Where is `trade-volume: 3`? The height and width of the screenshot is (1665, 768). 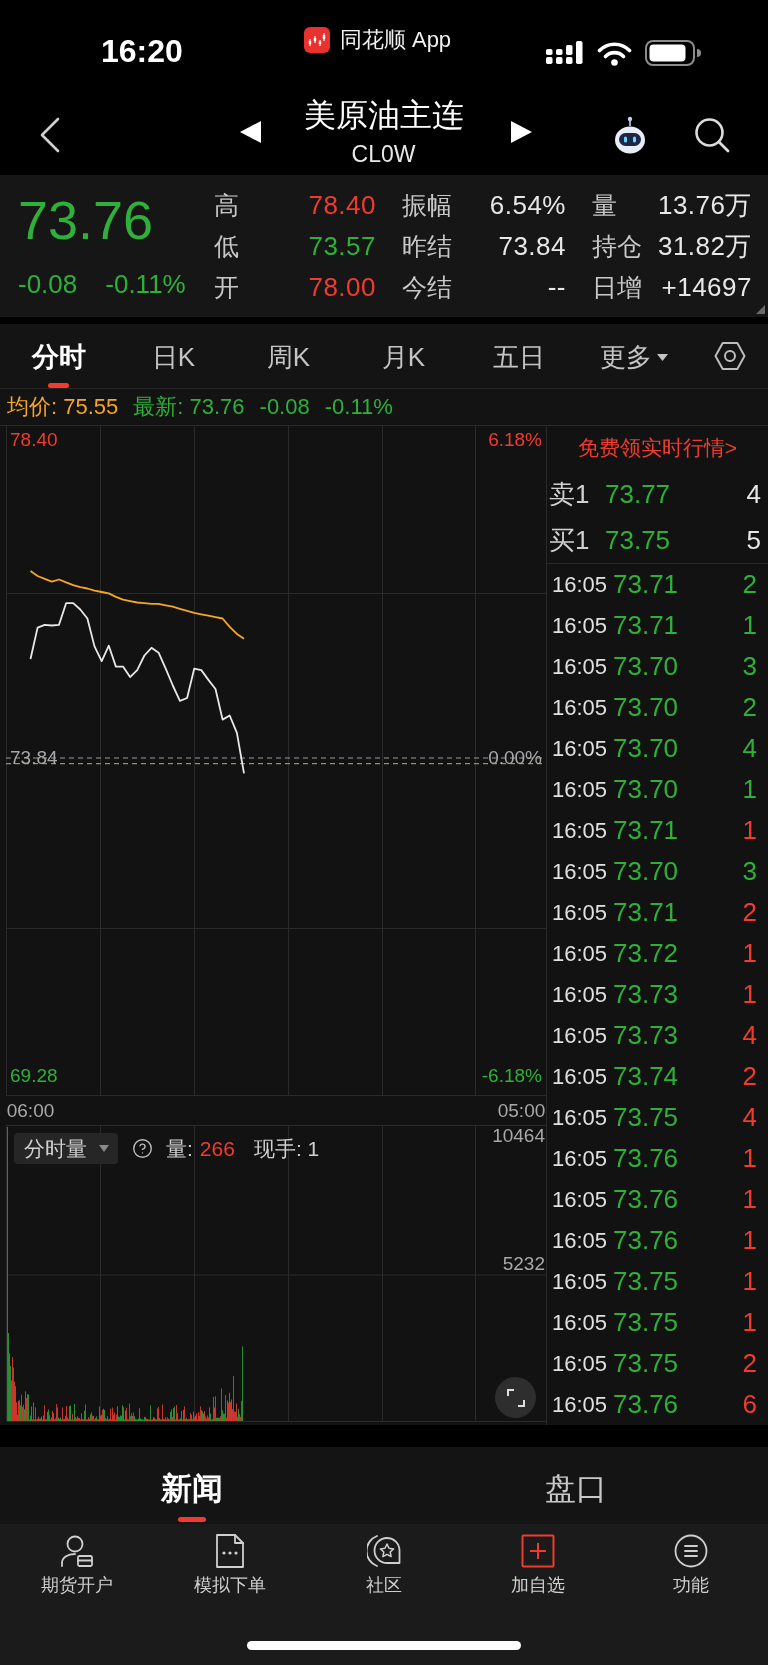 trade-volume: 3 is located at coordinates (749, 871).